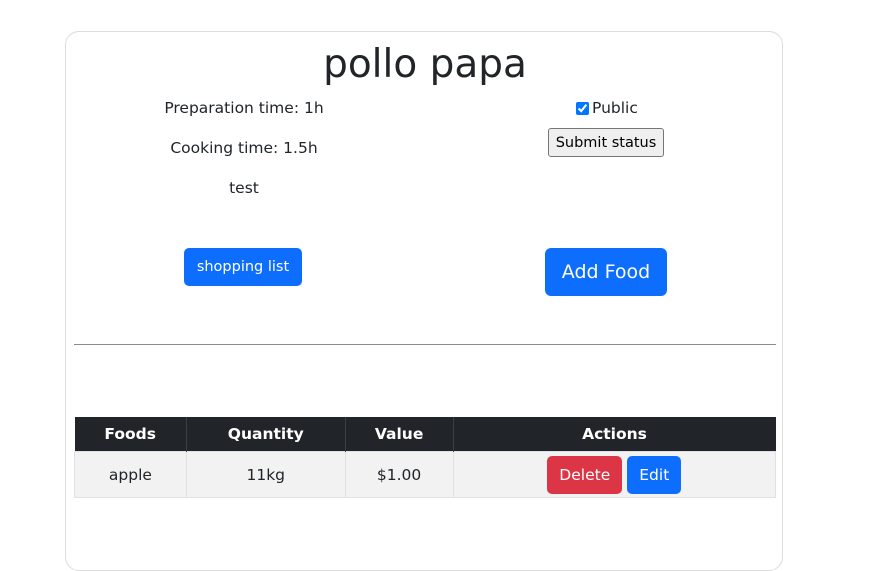 The width and height of the screenshot is (869, 571). I want to click on food-cell: apple, so click(130, 474).